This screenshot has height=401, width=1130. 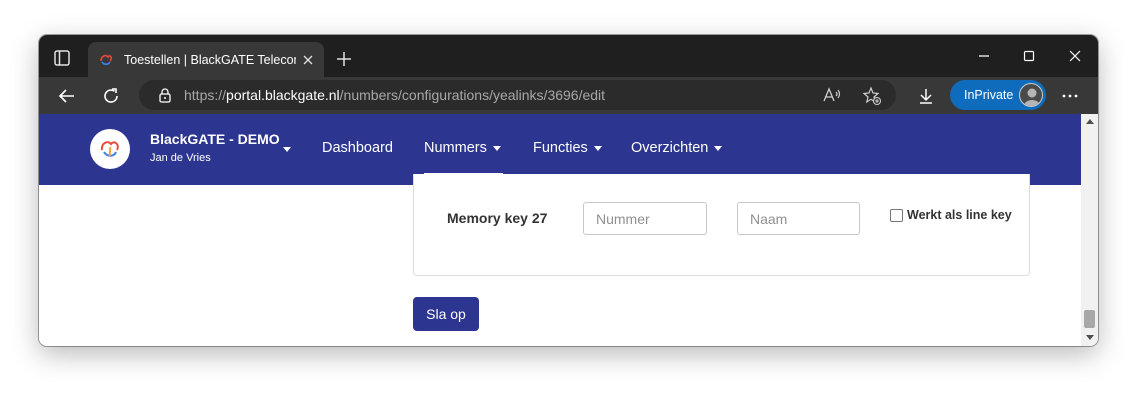 I want to click on line-key-option: Werkt als line key, so click(x=951, y=215).